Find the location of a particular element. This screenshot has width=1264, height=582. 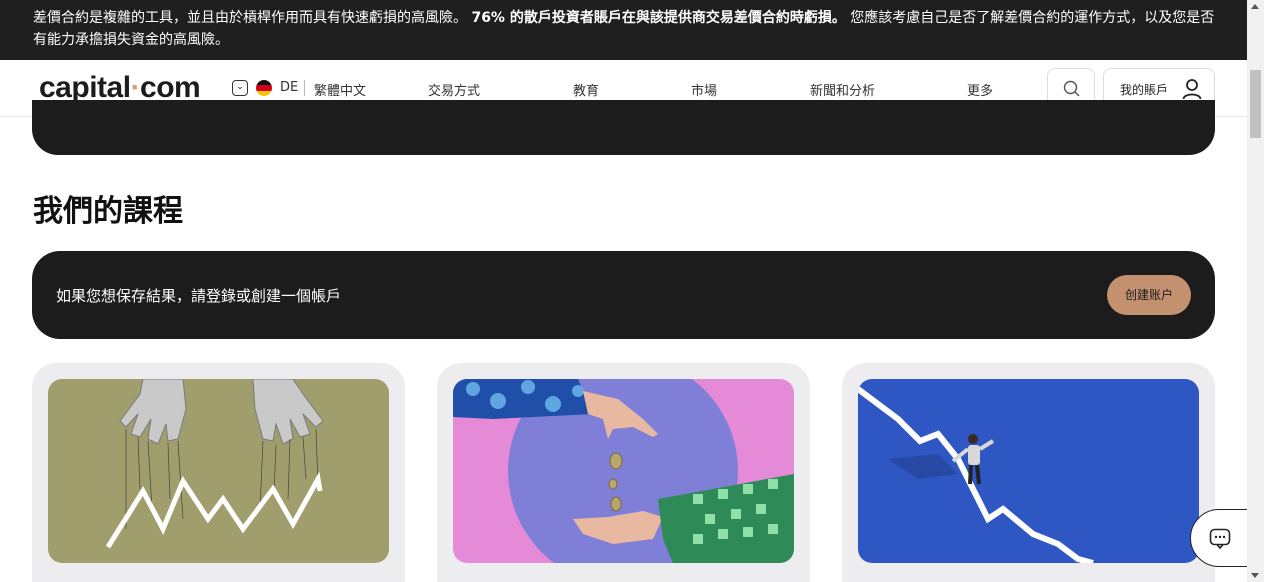

page-scrollbar is located at coordinates (1255, 291).